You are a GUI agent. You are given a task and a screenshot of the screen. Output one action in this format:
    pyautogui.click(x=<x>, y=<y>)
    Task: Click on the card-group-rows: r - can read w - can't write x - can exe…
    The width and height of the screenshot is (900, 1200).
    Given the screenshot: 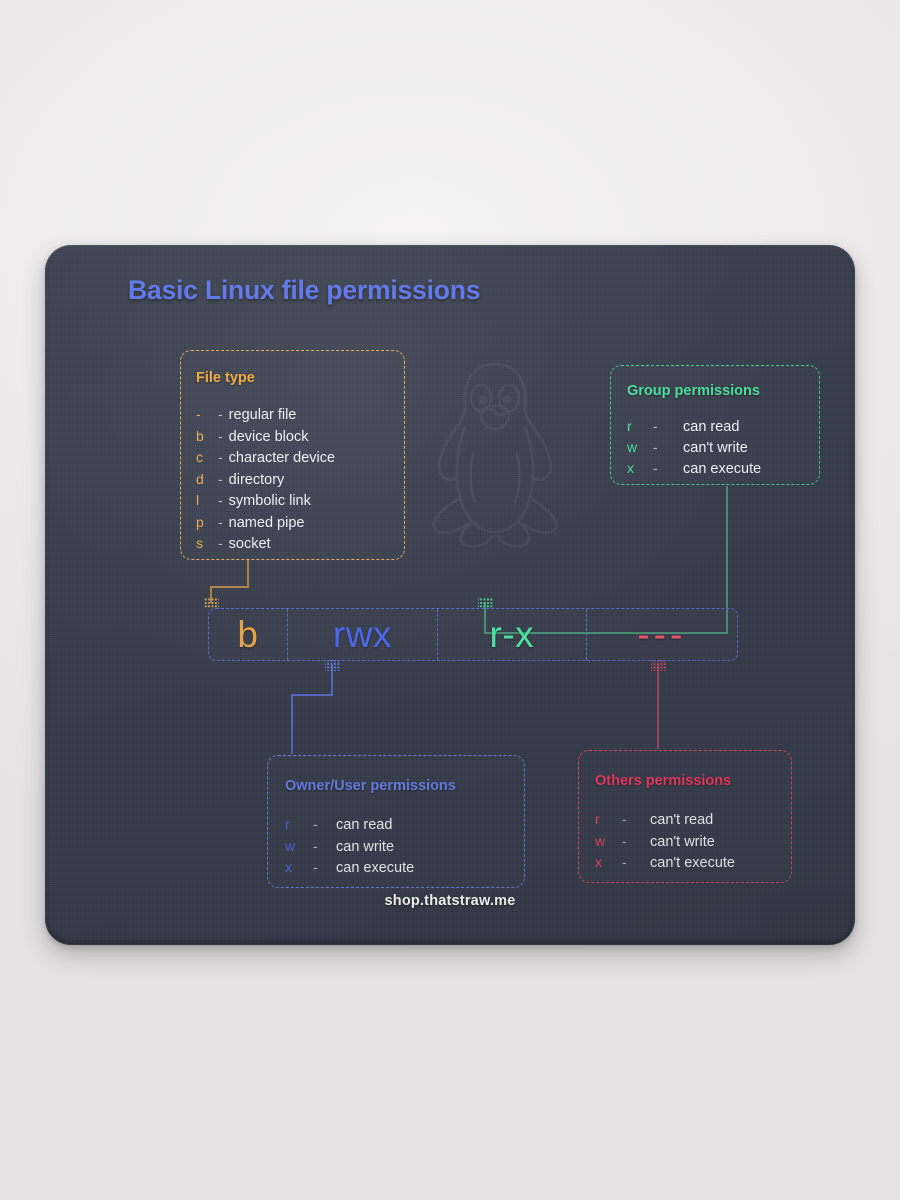 What is the action you would take?
    pyautogui.click(x=694, y=449)
    